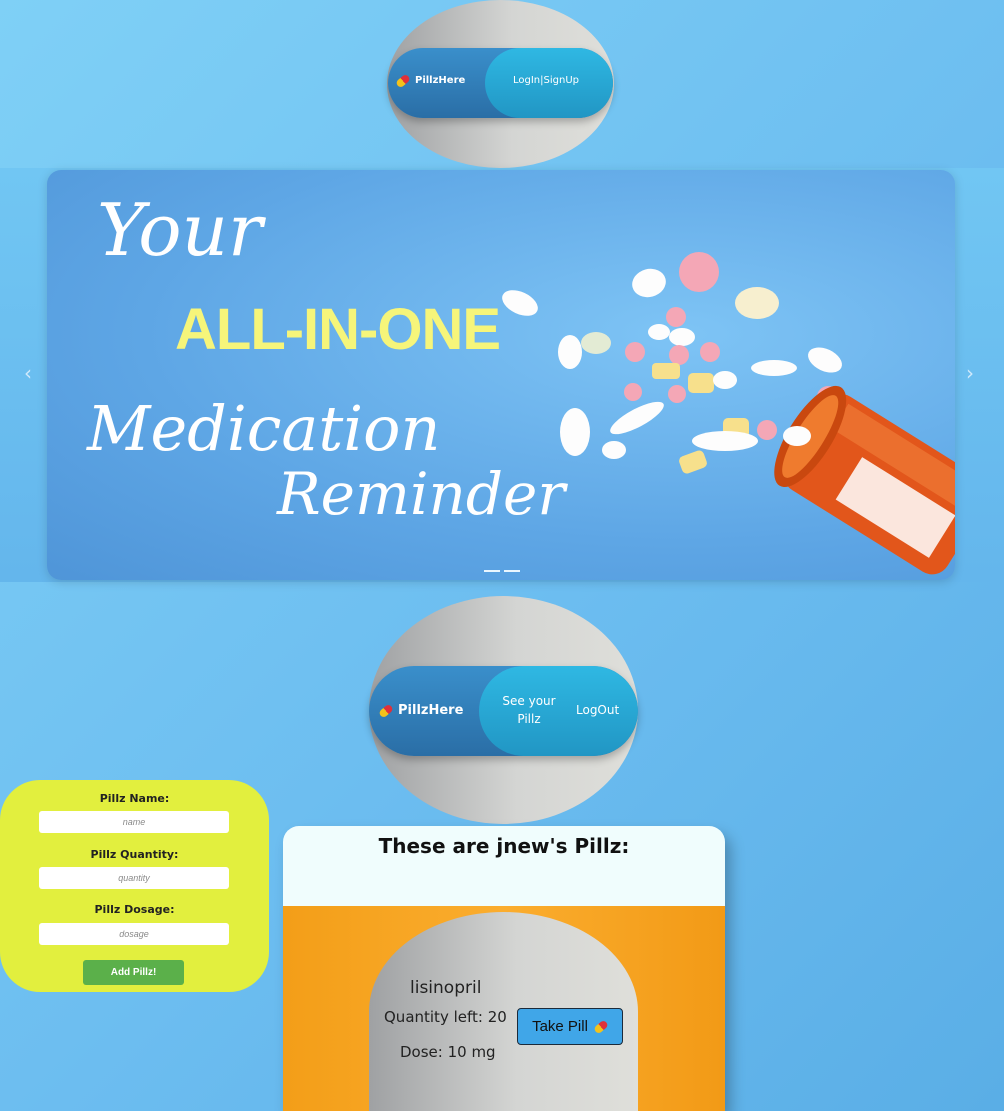  What do you see at coordinates (970, 373) in the screenshot?
I see `carousel-next-icon: ›` at bounding box center [970, 373].